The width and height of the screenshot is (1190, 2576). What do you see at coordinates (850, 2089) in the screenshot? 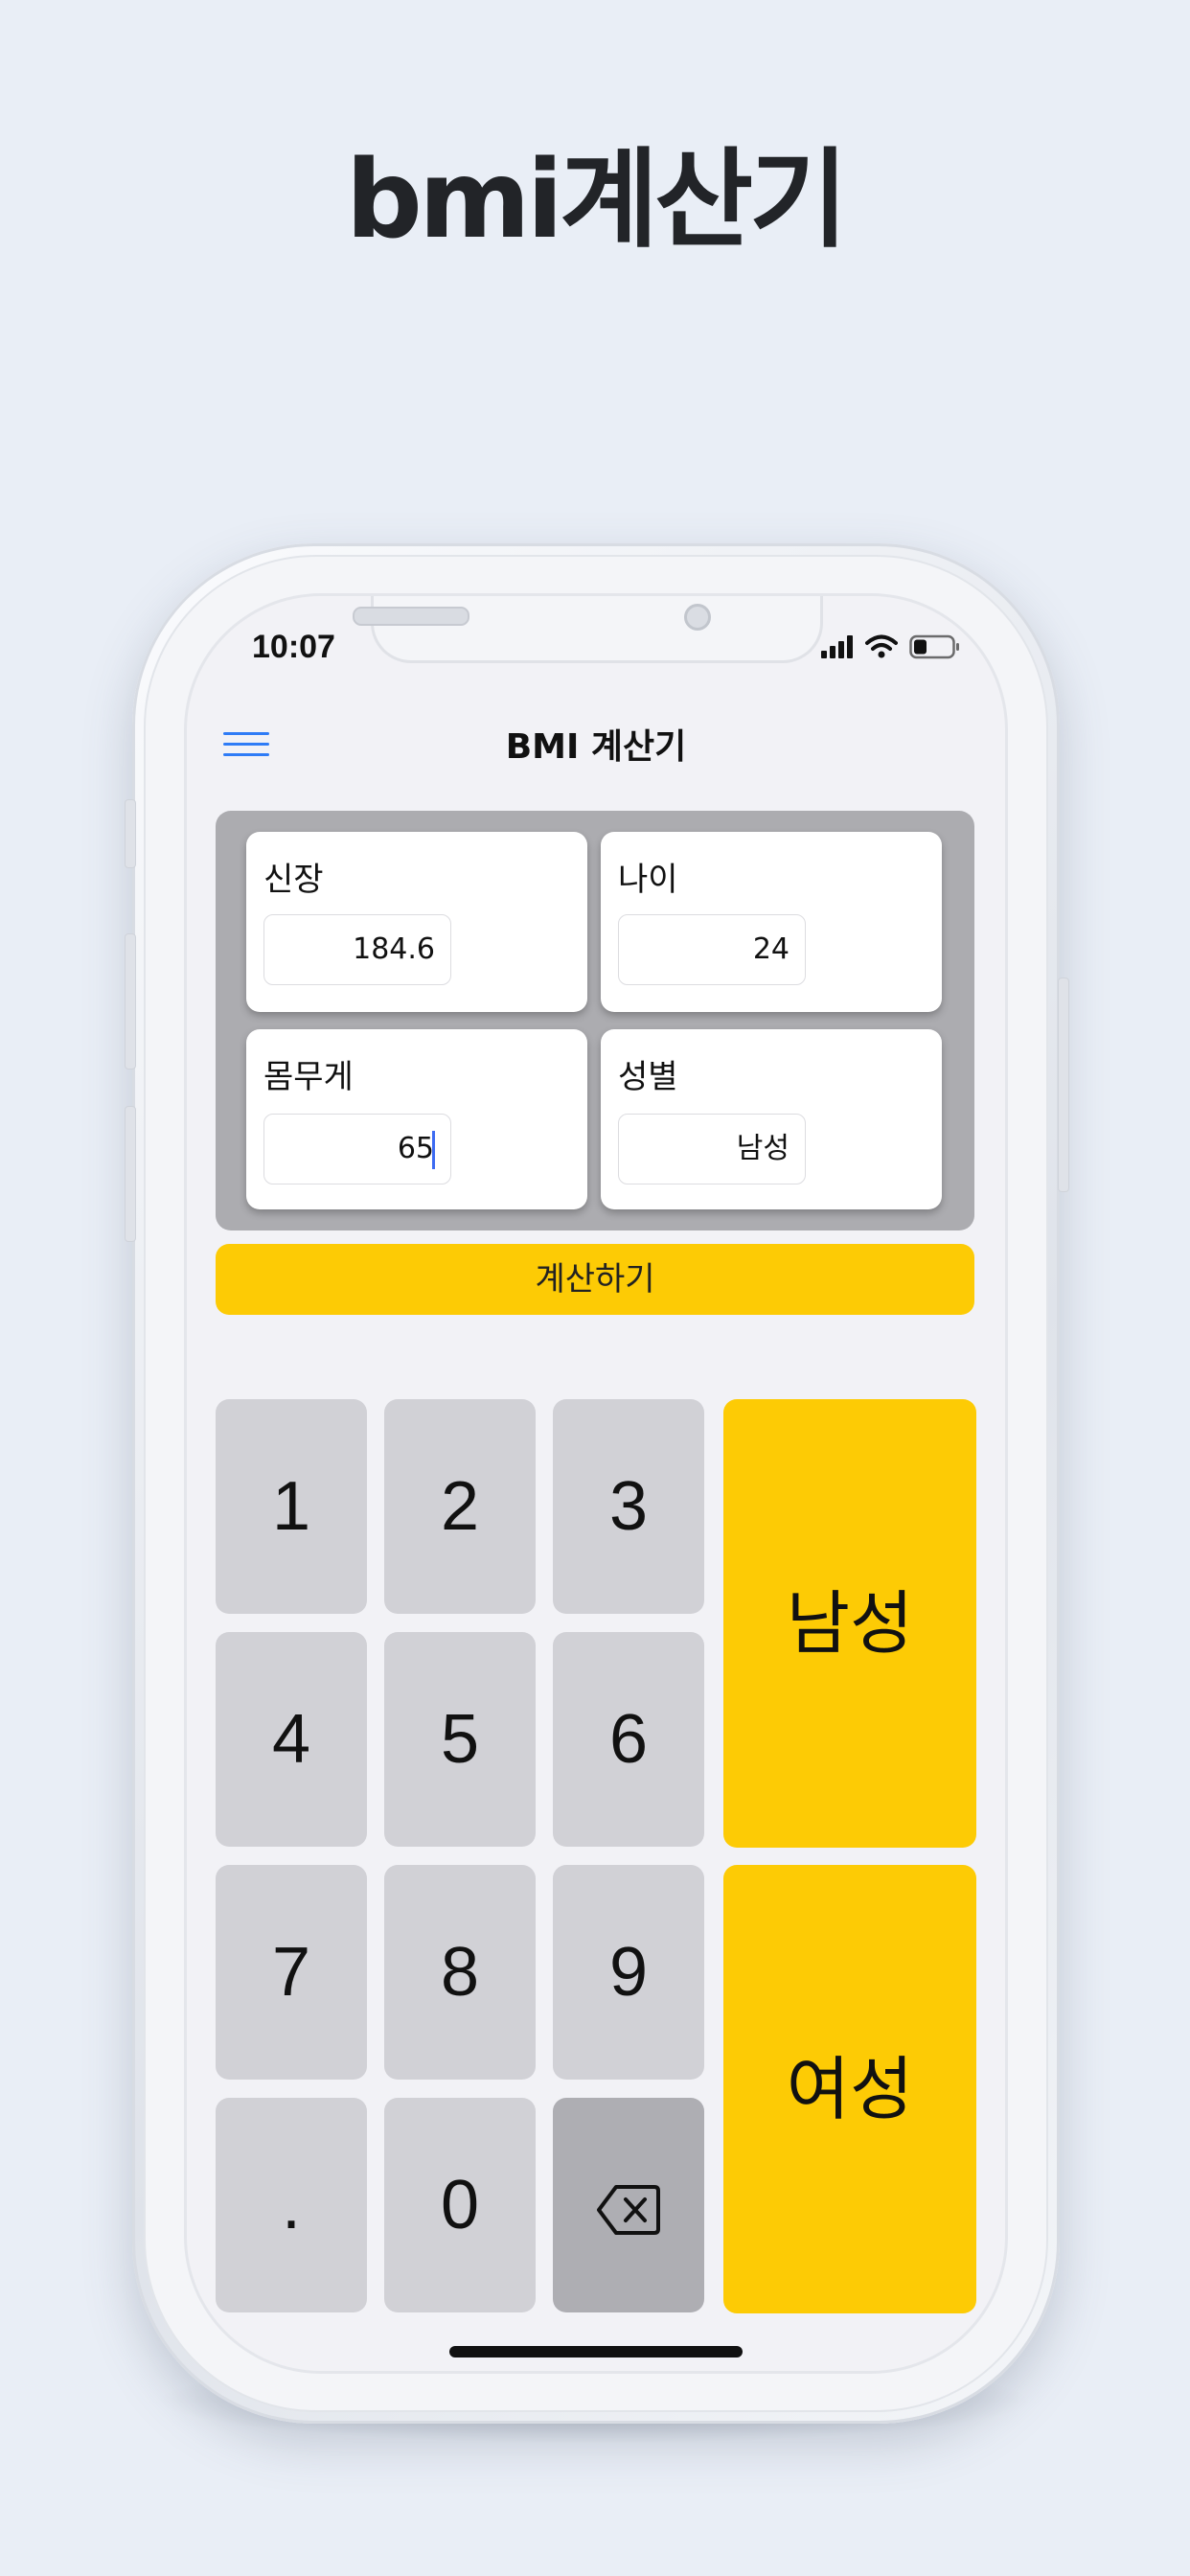
I see `female-button: 여성` at bounding box center [850, 2089].